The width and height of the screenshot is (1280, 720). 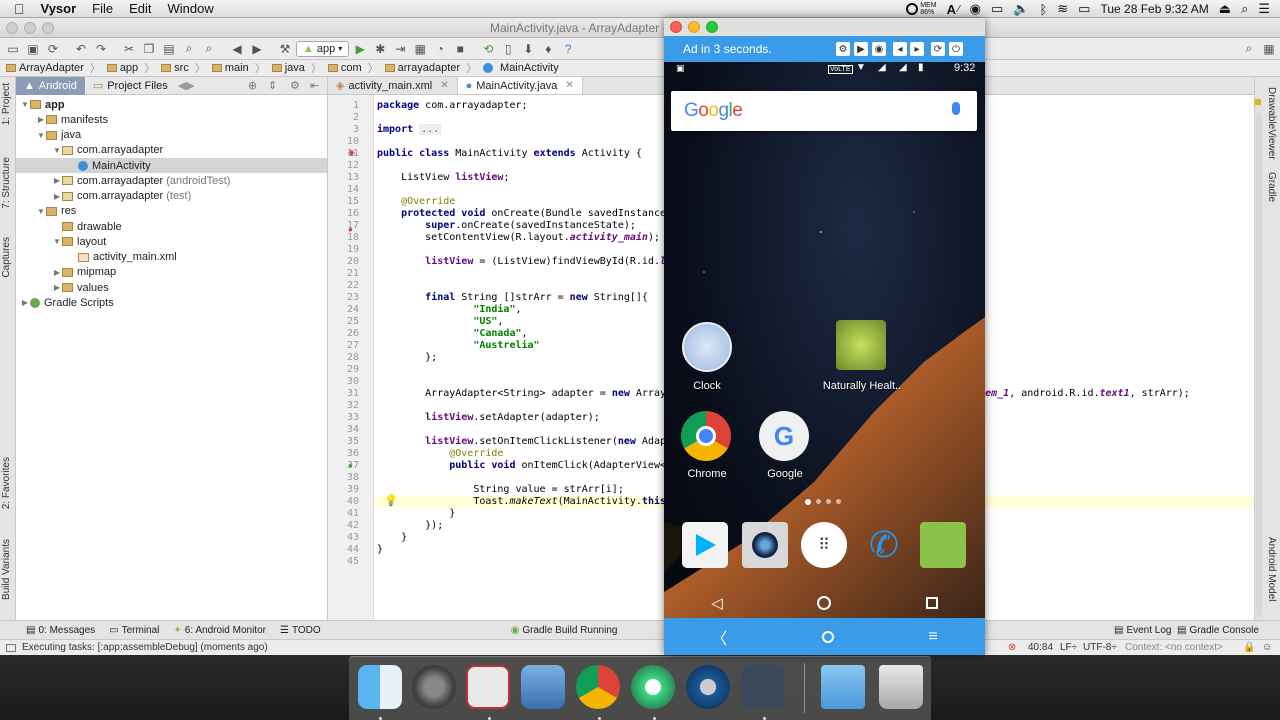 What do you see at coordinates (953, 9) in the screenshot?
I see `input-source-icon: A ⁄` at bounding box center [953, 9].